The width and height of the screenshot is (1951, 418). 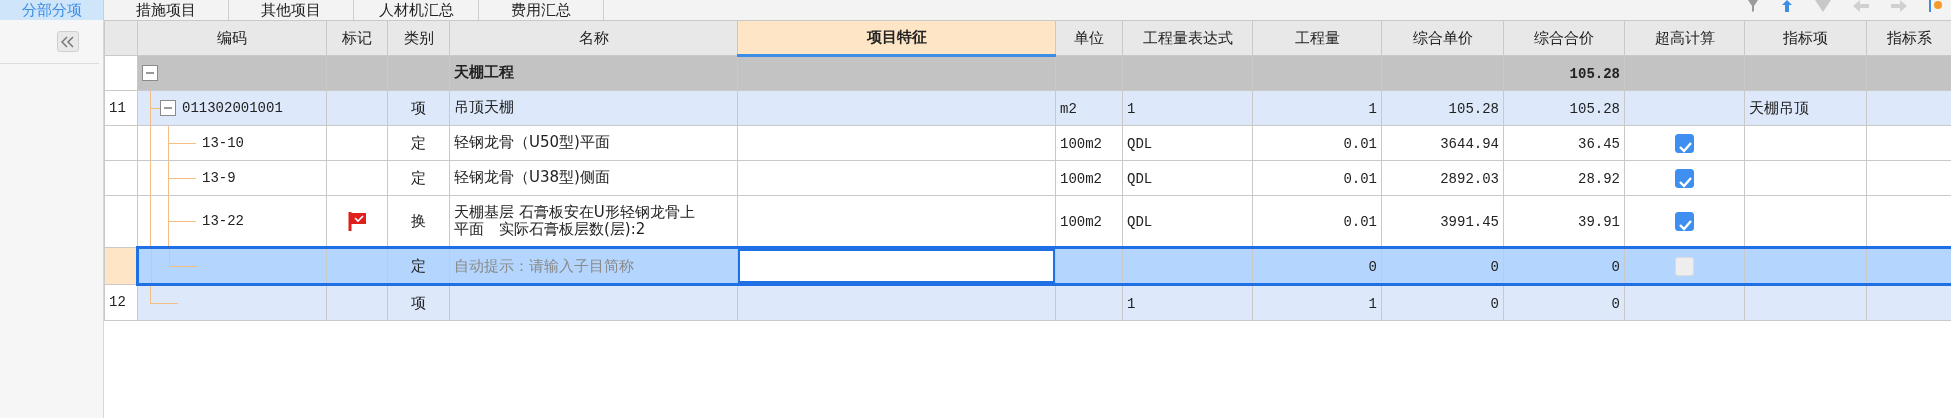 What do you see at coordinates (1684, 38) in the screenshot?
I see `column-header: 超高计算` at bounding box center [1684, 38].